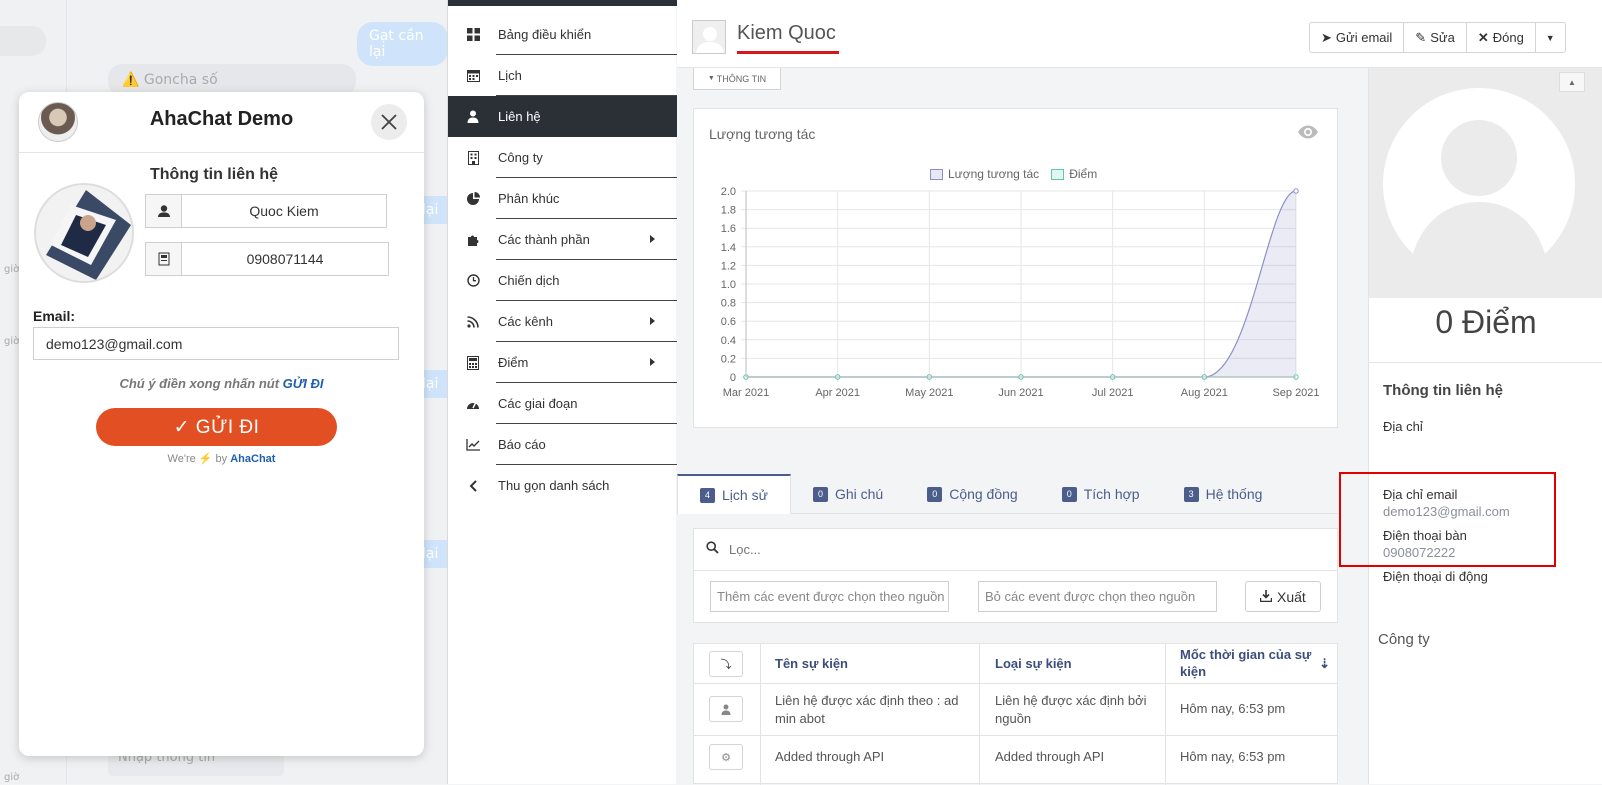 Image resolution: width=1602 pixels, height=785 pixels. What do you see at coordinates (284, 211) in the screenshot?
I see `name-value: Quoc Kiem` at bounding box center [284, 211].